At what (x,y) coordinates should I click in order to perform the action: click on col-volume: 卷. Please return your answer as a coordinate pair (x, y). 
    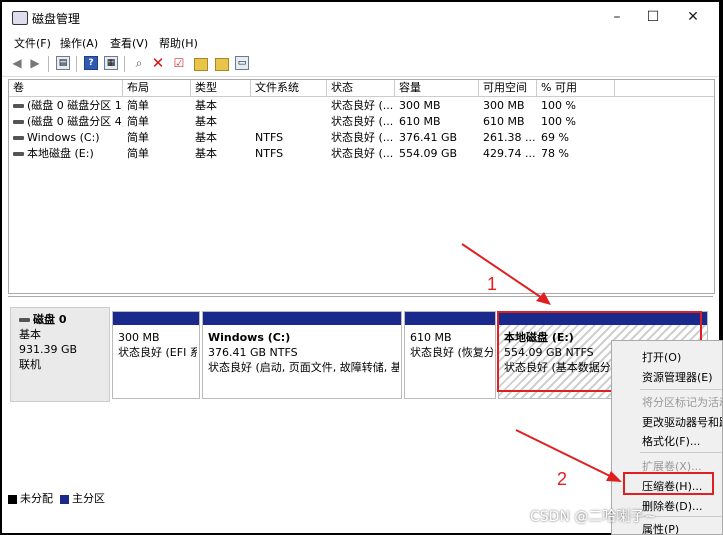
    Looking at the image, I should click on (66, 88).